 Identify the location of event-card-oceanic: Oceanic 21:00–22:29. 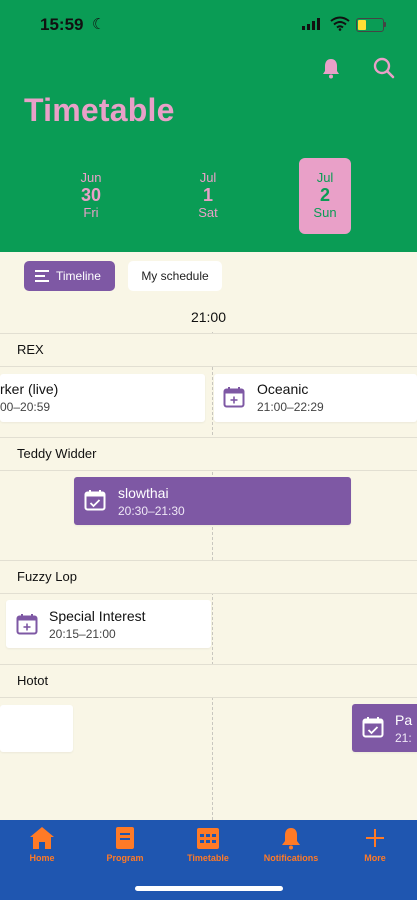
(315, 398).